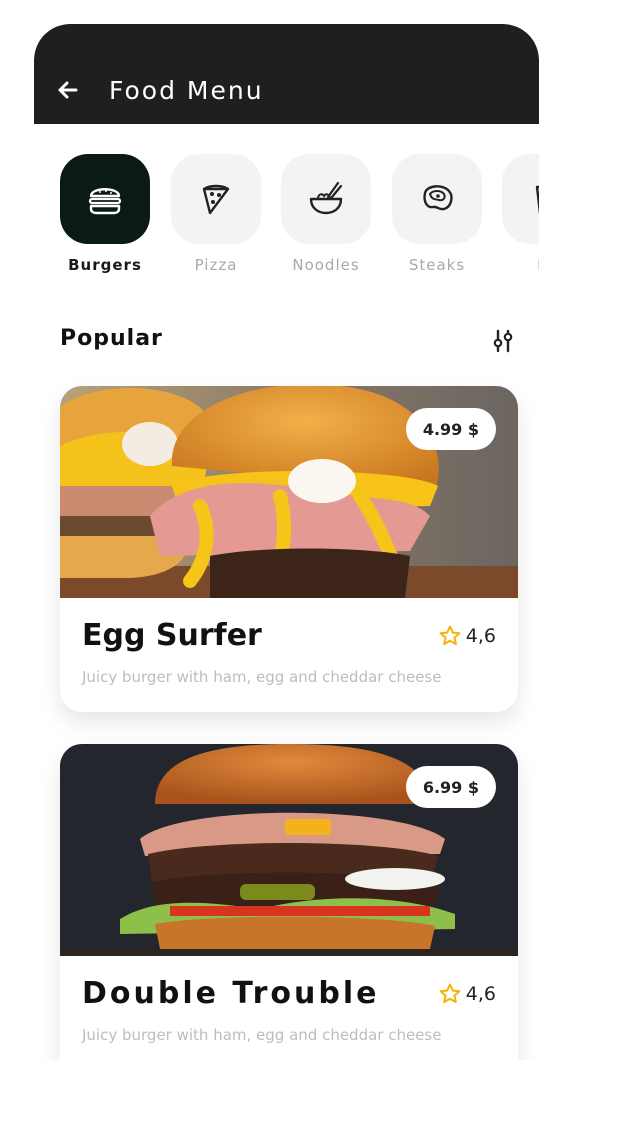 The image size is (622, 1140). I want to click on category-label: Steaks, so click(437, 265).